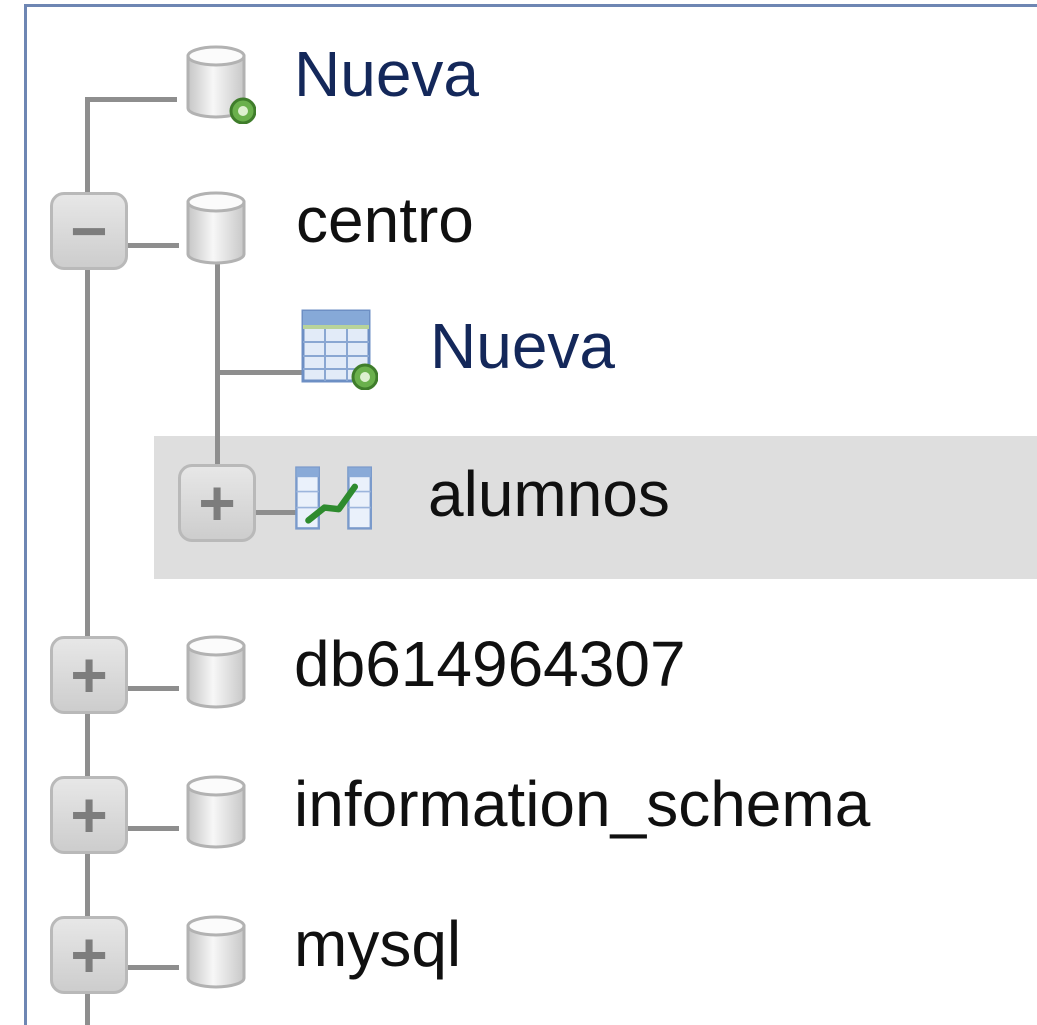 This screenshot has height=1025, width=1037. I want to click on tree-connector-nueva-table, so click(259, 372).